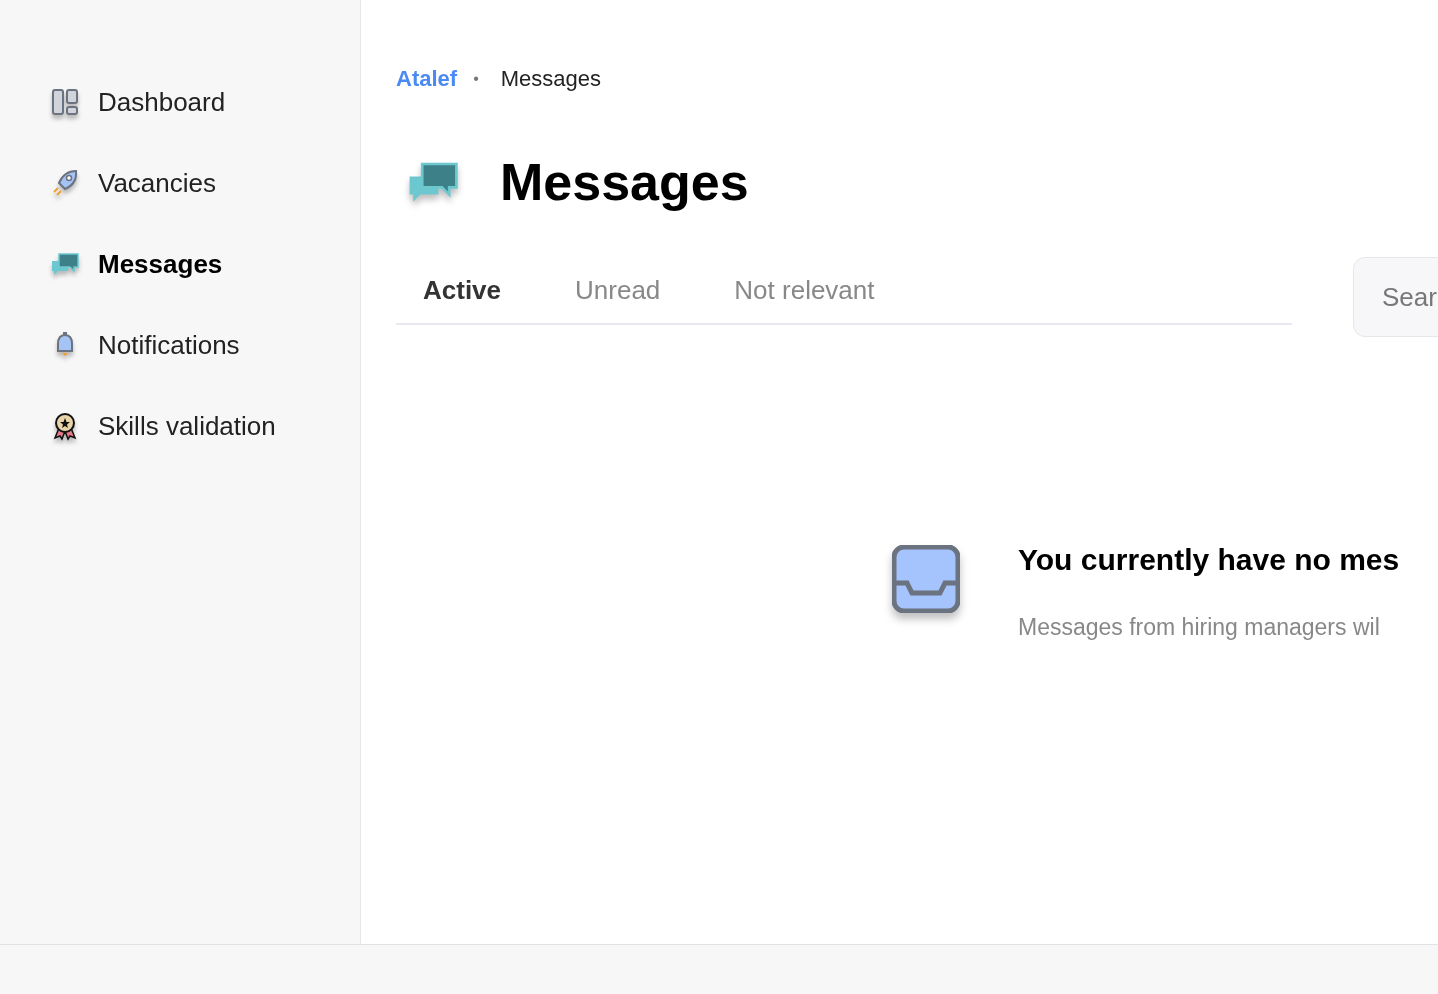 Image resolution: width=1438 pixels, height=994 pixels. I want to click on breadcrumb-current: Messages, so click(550, 79).